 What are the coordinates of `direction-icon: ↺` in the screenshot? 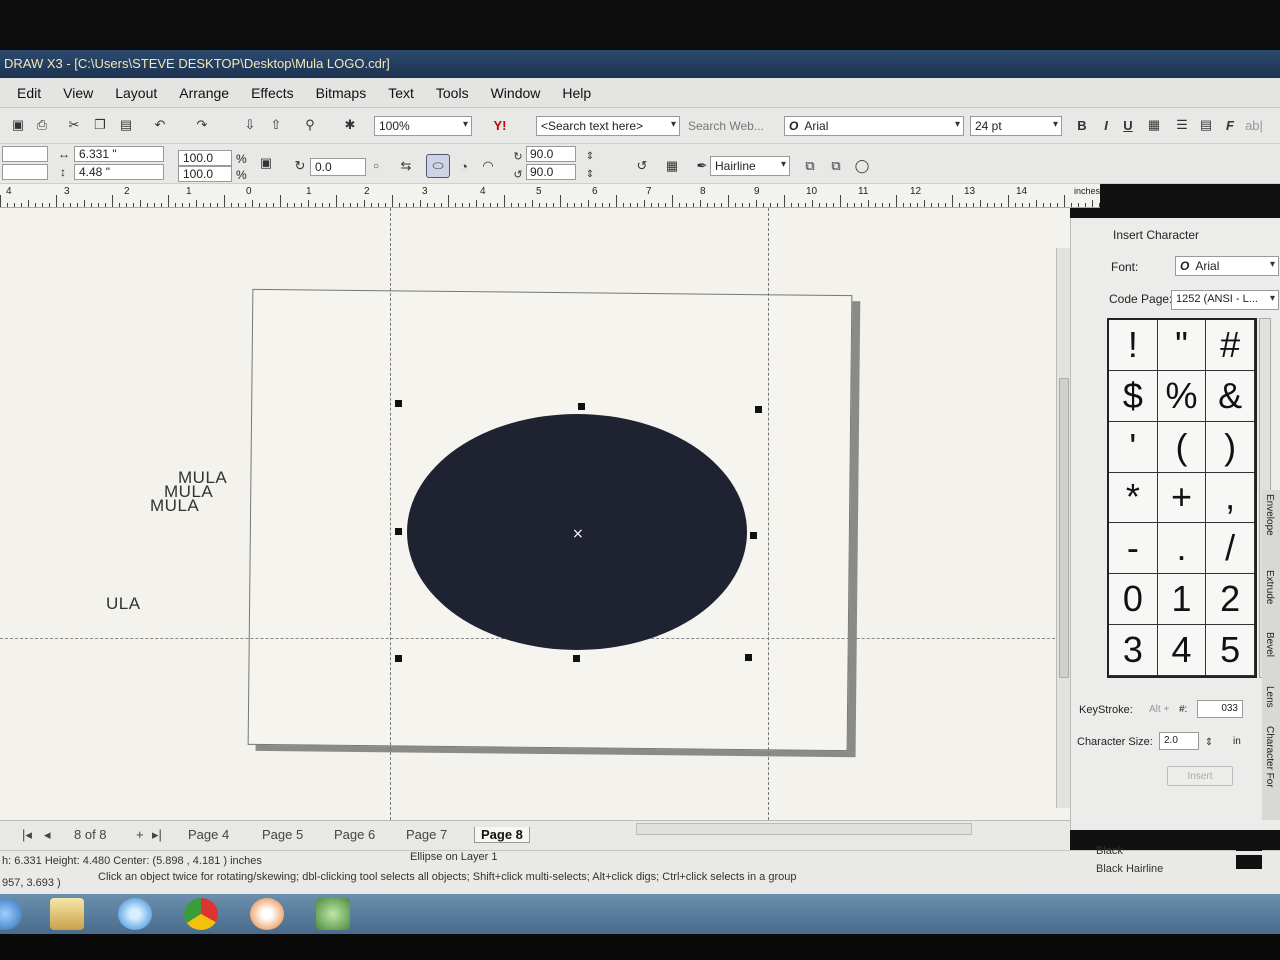 It's located at (642, 166).